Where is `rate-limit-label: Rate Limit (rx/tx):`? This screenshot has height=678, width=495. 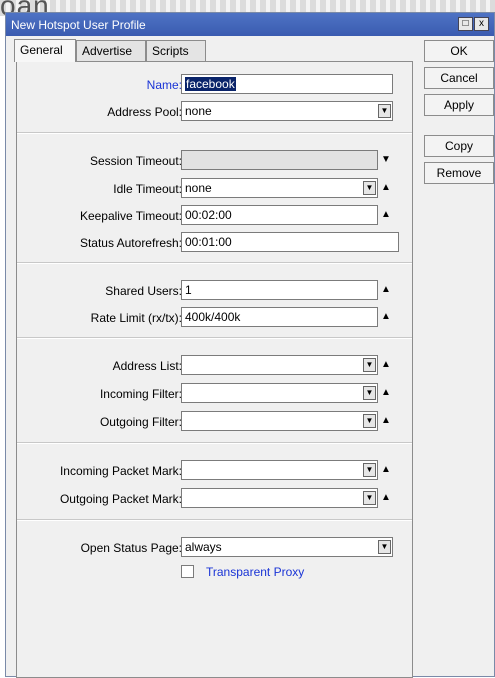
rate-limit-label: Rate Limit (rx/tx): is located at coordinates (136, 318).